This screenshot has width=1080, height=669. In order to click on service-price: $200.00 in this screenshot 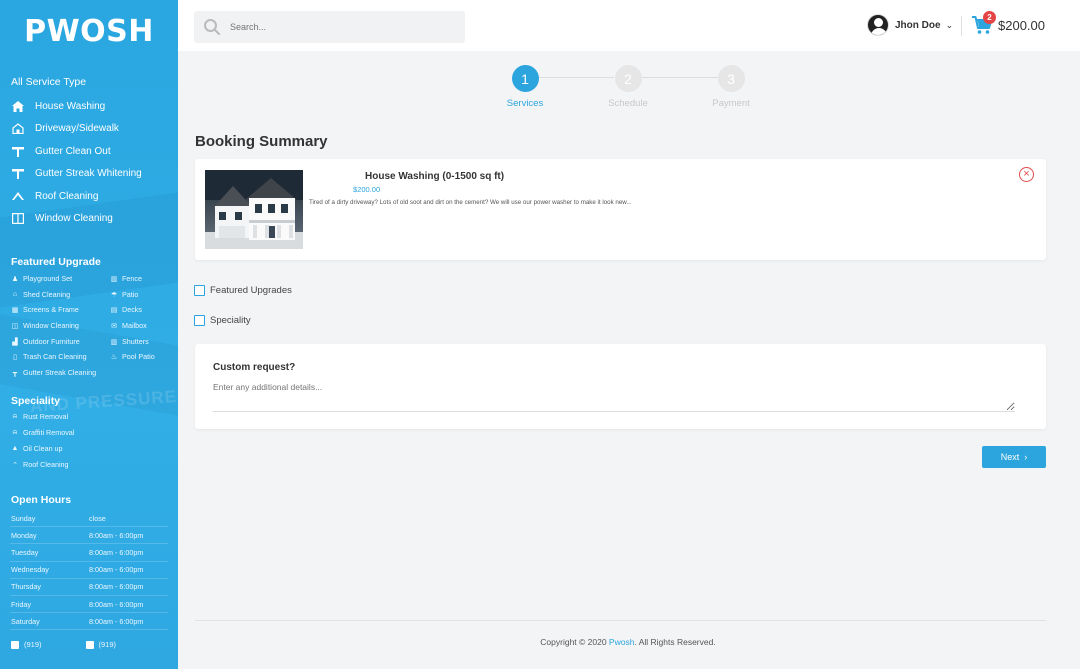, I will do `click(367, 189)`.